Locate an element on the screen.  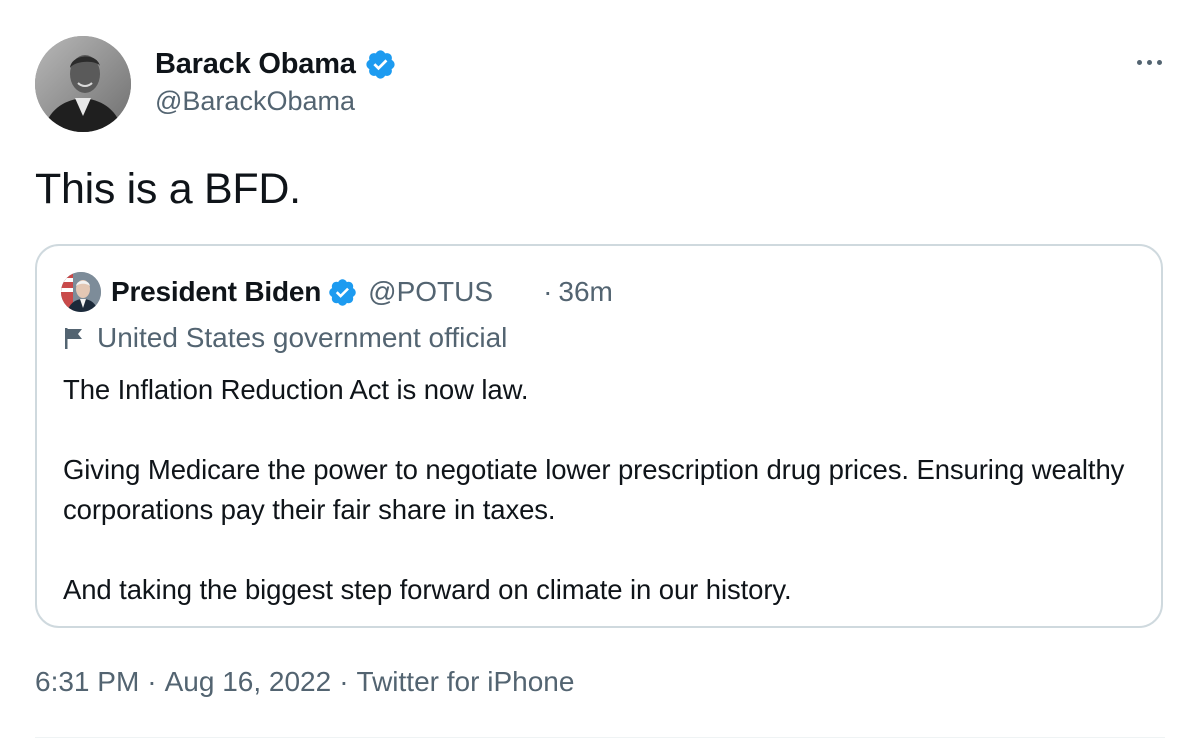
more-options-icon is located at coordinates (1149, 62).